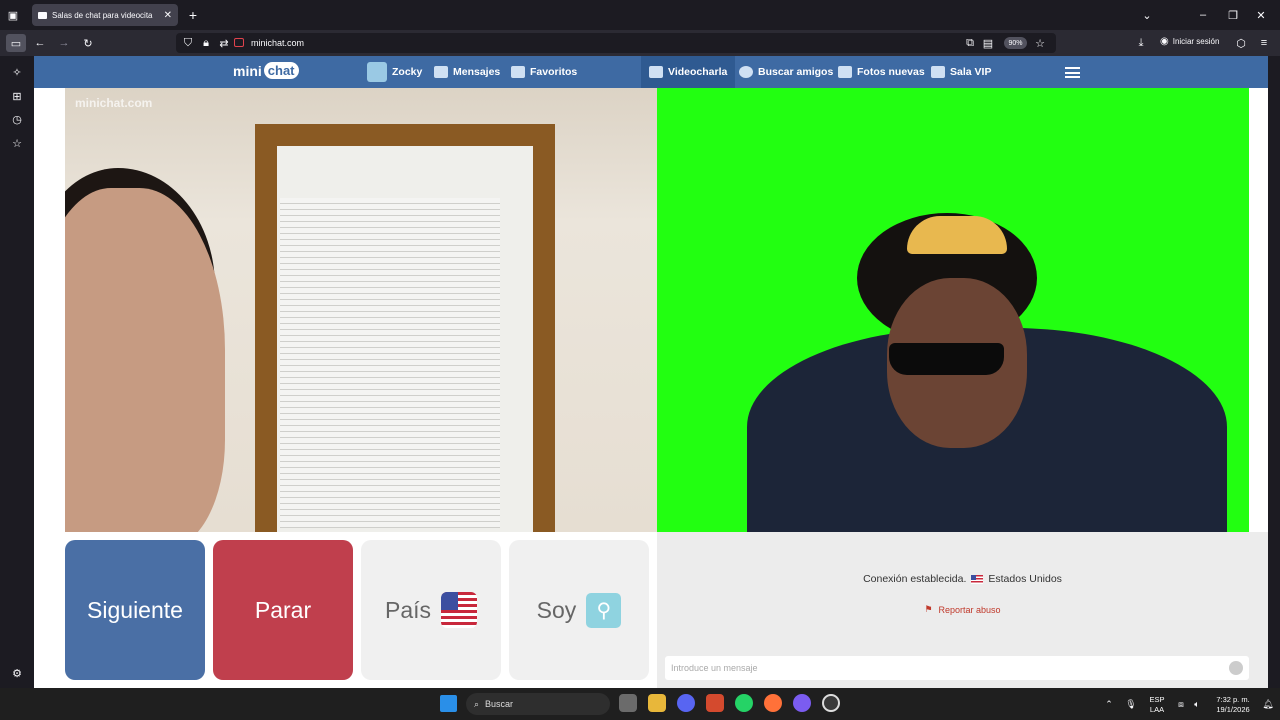 The height and width of the screenshot is (720, 1280). What do you see at coordinates (1157, 699) in the screenshot?
I see `language-code: ESP` at bounding box center [1157, 699].